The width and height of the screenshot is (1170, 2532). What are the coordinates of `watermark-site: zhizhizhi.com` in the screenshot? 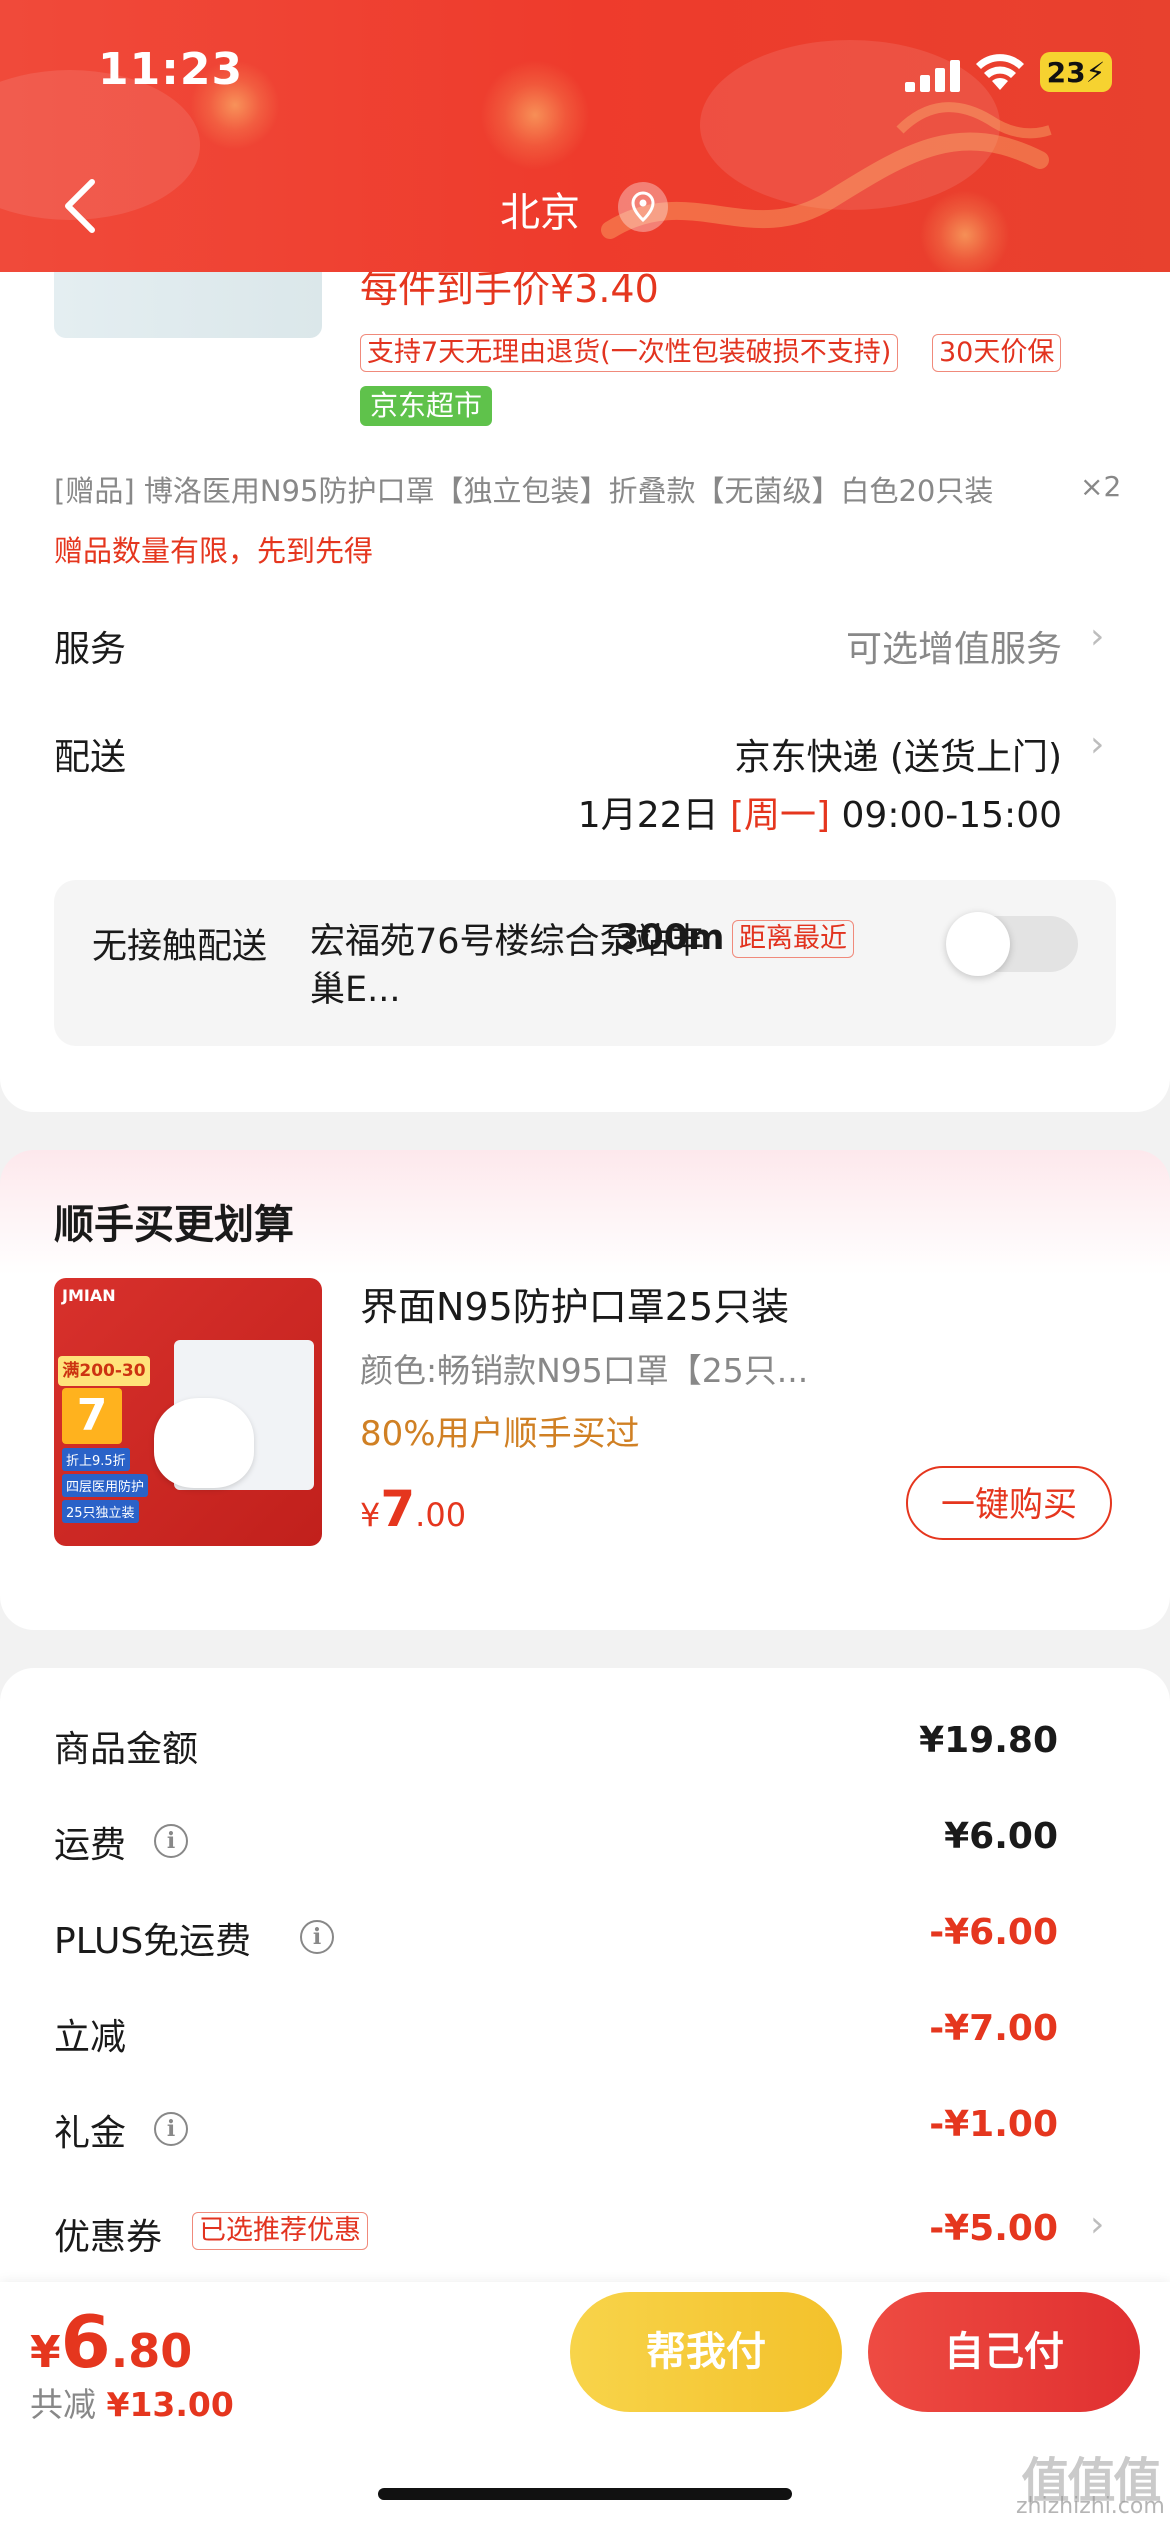 It's located at (1090, 2506).